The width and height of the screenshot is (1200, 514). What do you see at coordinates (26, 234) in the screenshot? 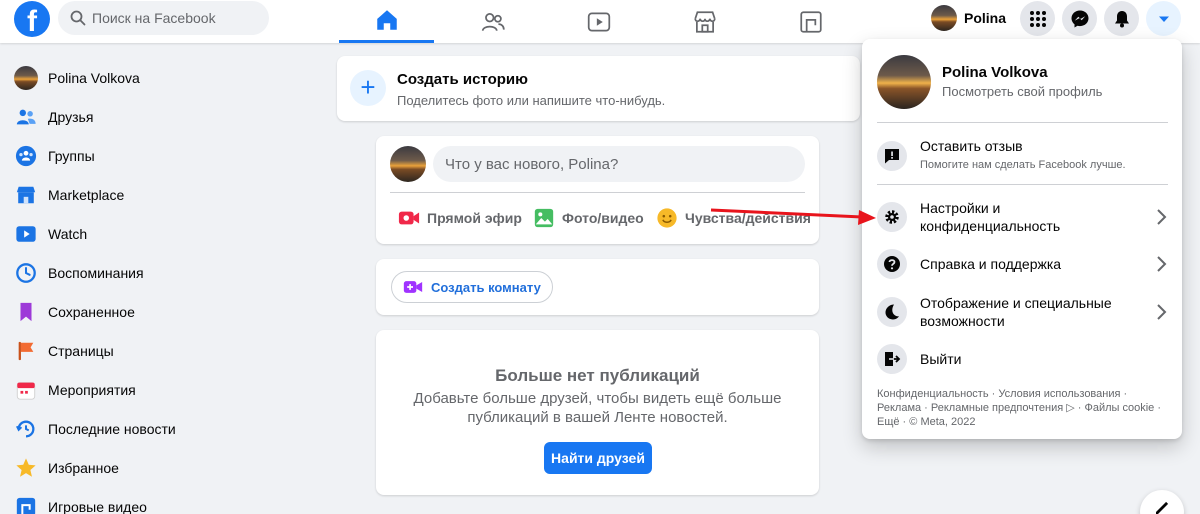
I see `watch-icon` at bounding box center [26, 234].